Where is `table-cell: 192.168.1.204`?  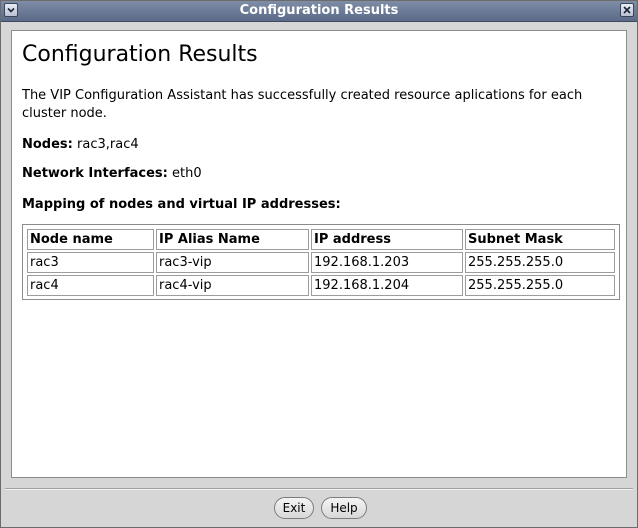
table-cell: 192.168.1.204 is located at coordinates (387, 285).